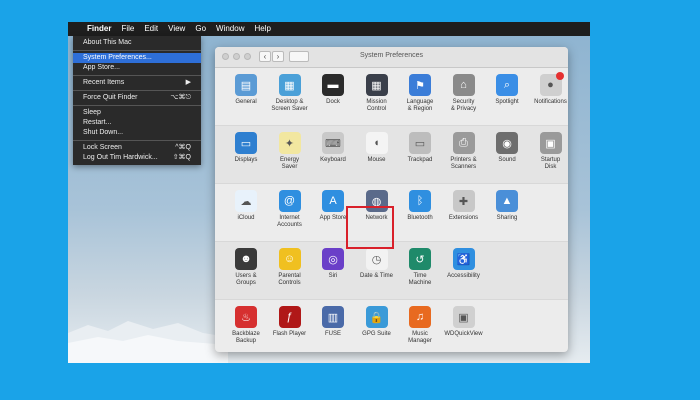 This screenshot has height=400, width=700. Describe the element at coordinates (104, 82) in the screenshot. I see `menu-item-label: Recent Items` at that location.